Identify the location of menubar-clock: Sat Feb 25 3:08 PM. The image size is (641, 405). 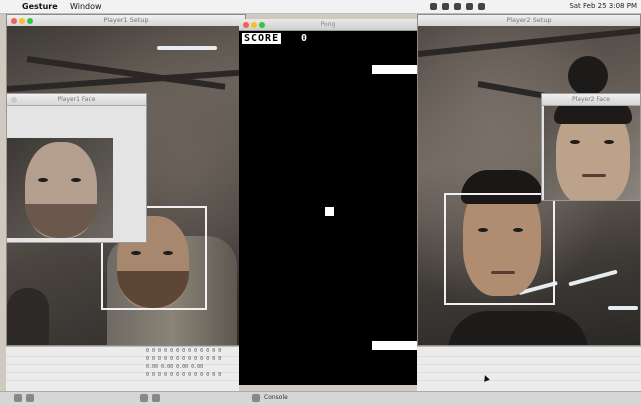
(603, 6).